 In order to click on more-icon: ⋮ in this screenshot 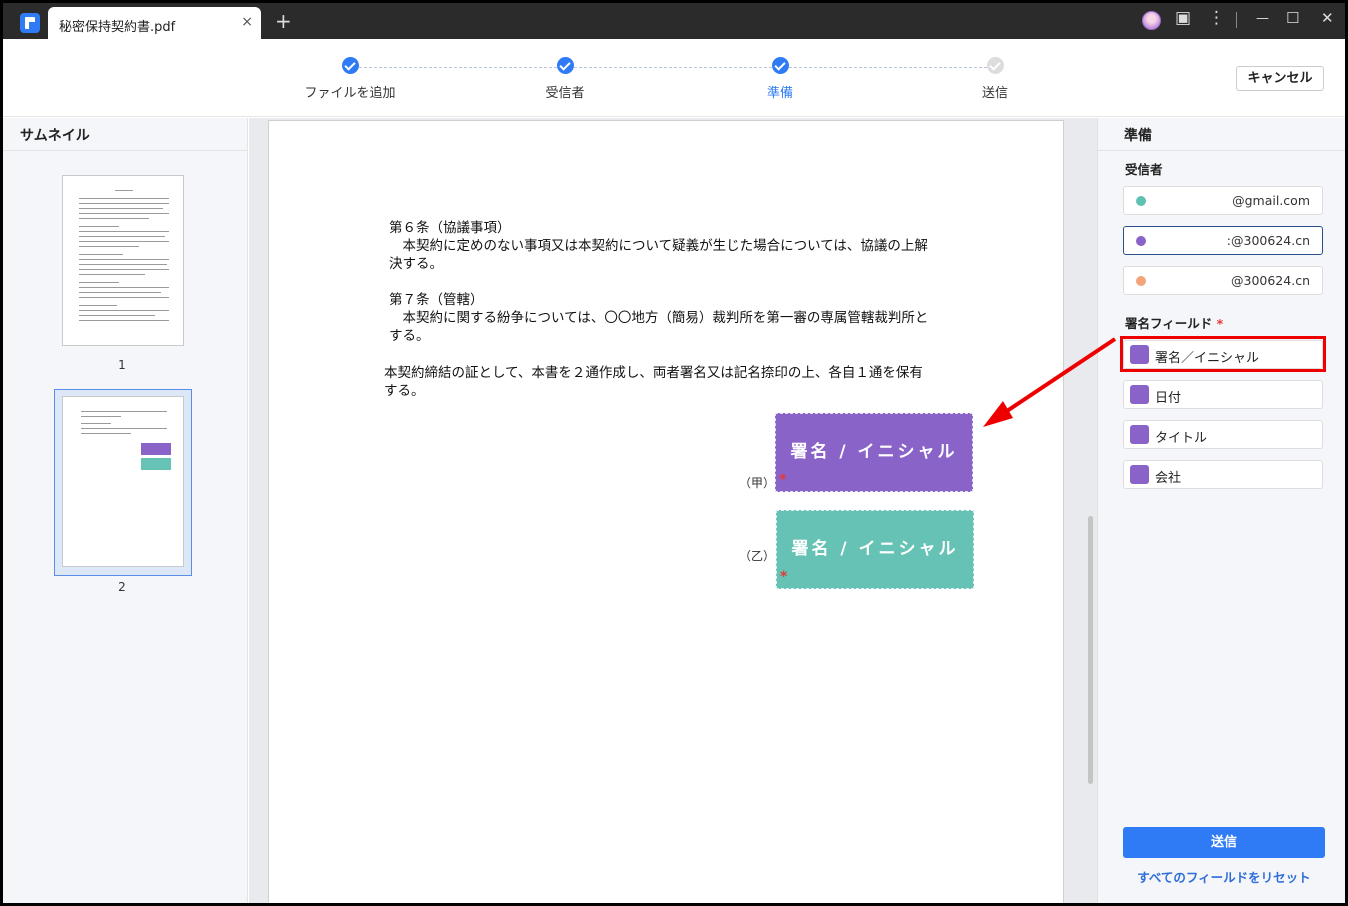, I will do `click(1216, 18)`.